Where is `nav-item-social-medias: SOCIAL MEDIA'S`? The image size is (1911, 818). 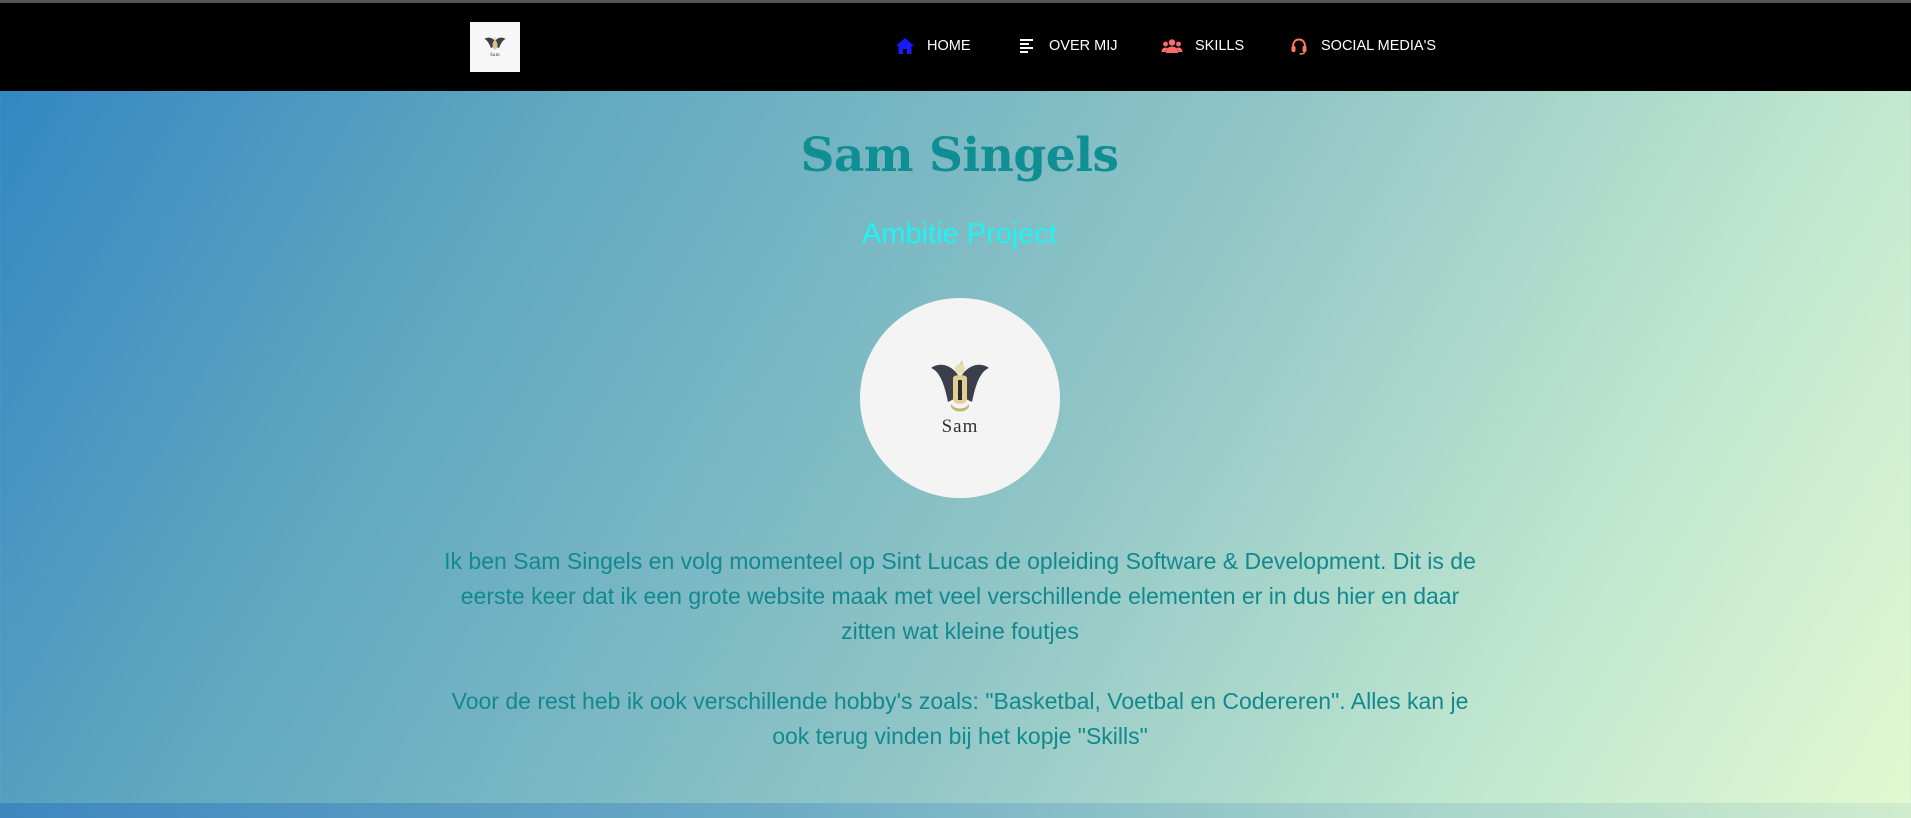
nav-item-social-medias: SOCIAL MEDIA'S is located at coordinates (1362, 46).